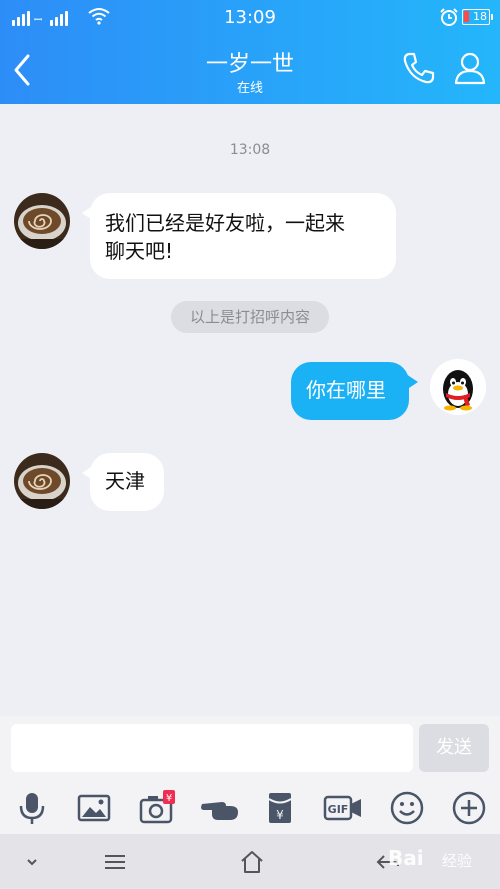 The height and width of the screenshot is (889, 500). What do you see at coordinates (220, 808) in the screenshot?
I see `poke-icon` at bounding box center [220, 808].